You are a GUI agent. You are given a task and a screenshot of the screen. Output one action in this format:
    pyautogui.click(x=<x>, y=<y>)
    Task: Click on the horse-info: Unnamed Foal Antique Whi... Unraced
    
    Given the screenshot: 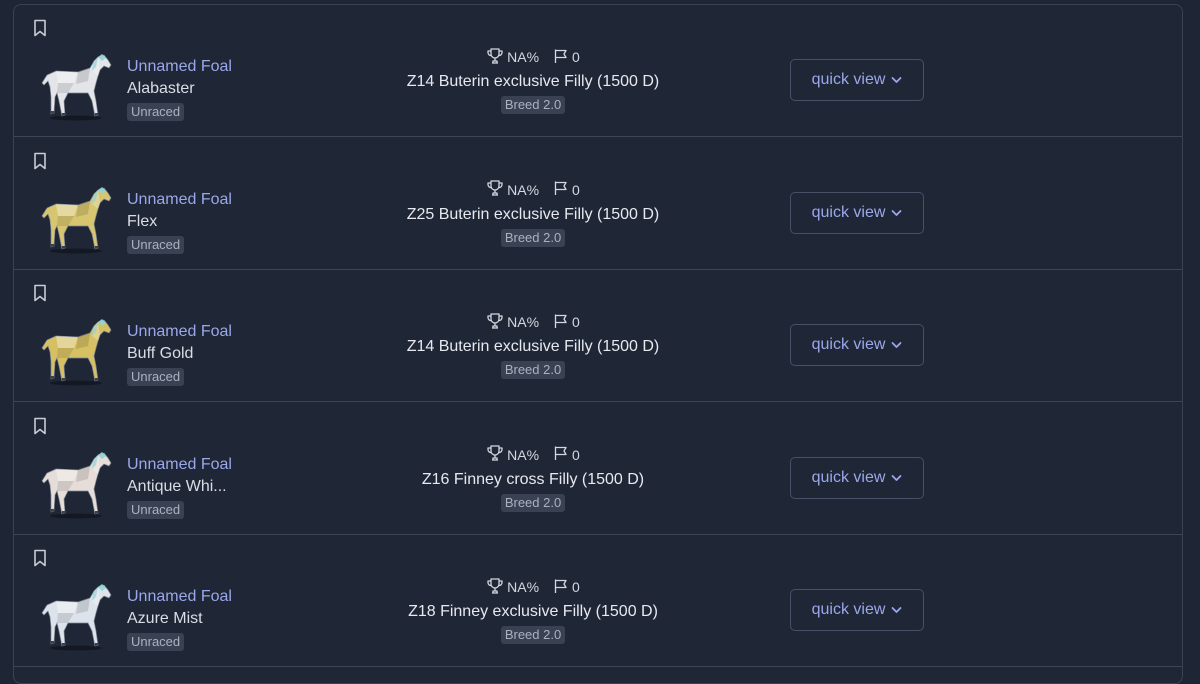 What is the action you would take?
    pyautogui.click(x=179, y=487)
    